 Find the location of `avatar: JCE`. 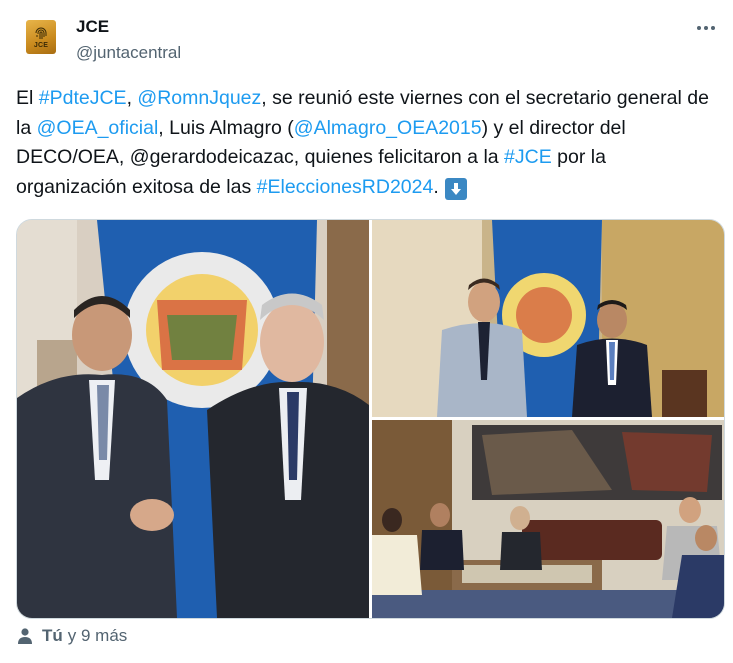

avatar: JCE is located at coordinates (41, 37).